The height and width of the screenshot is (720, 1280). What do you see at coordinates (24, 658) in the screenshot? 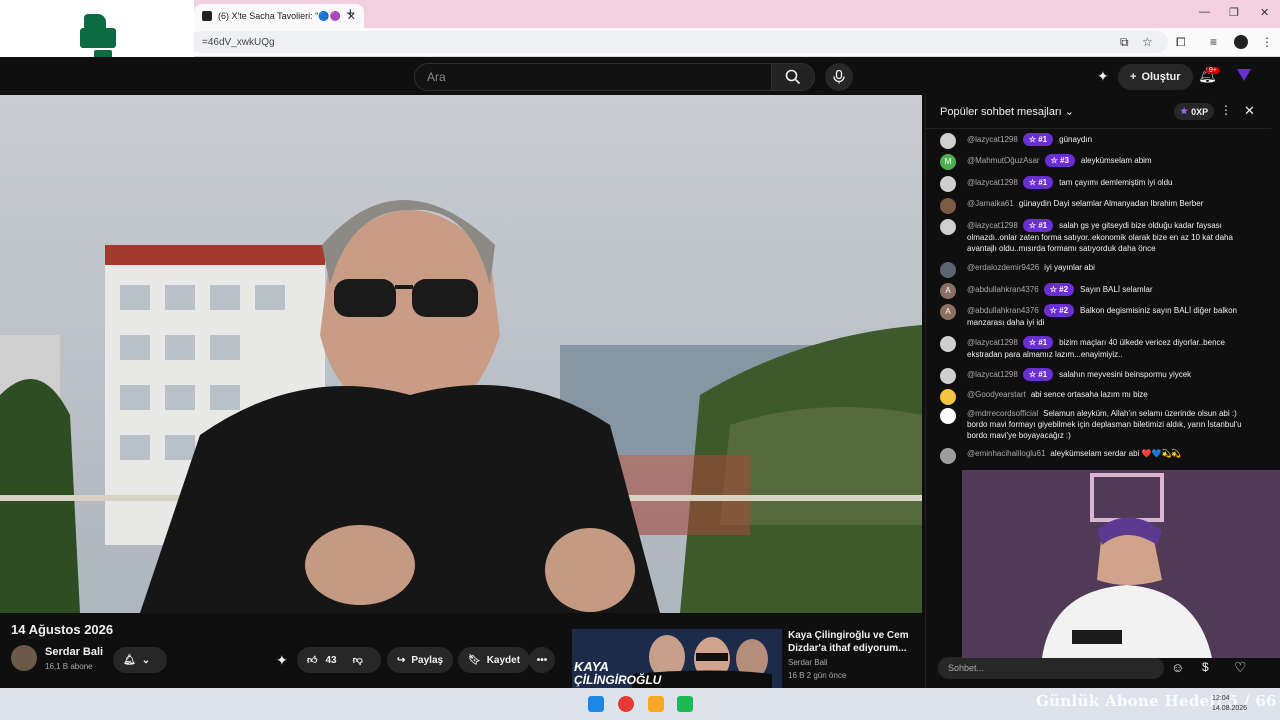
I see `channel-avatar` at bounding box center [24, 658].